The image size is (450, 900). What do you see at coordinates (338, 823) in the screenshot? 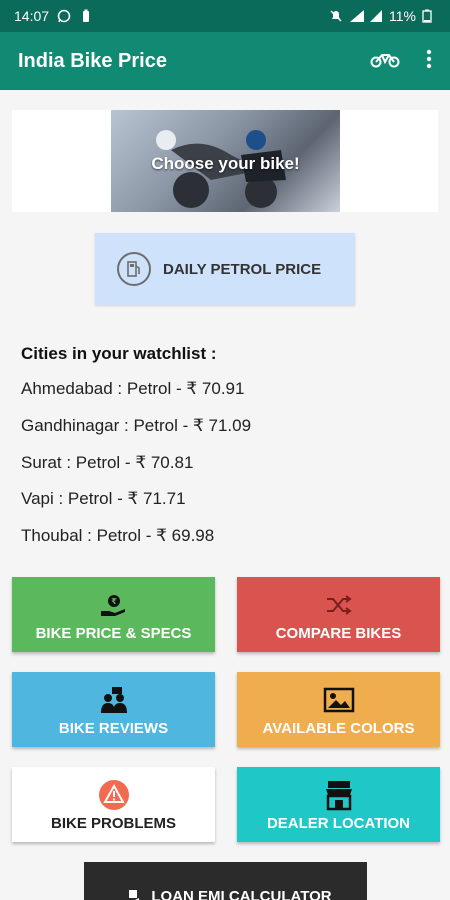
I see `dealer-location-label: DEALER LOCATION` at bounding box center [338, 823].